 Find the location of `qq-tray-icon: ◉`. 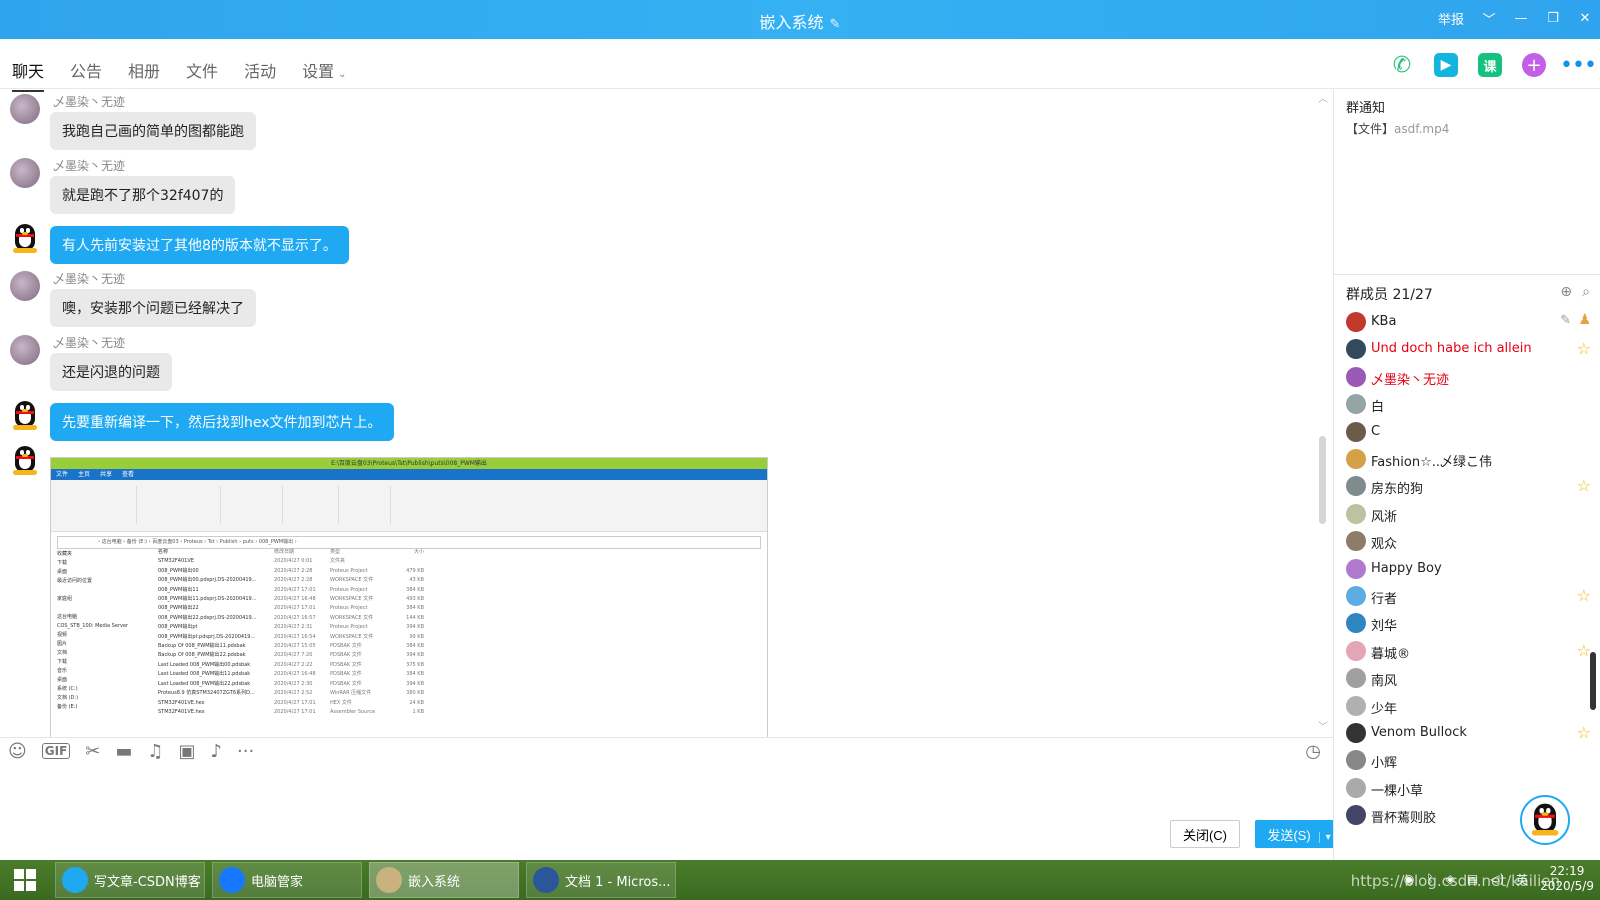

qq-tray-icon: ◉ is located at coordinates (1409, 879).